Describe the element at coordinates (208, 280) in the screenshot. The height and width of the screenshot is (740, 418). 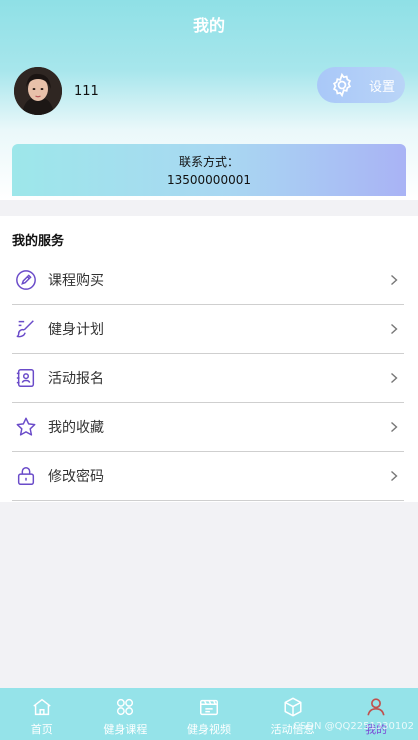
I see `menu-item-course-purchase: 课程购买` at that location.